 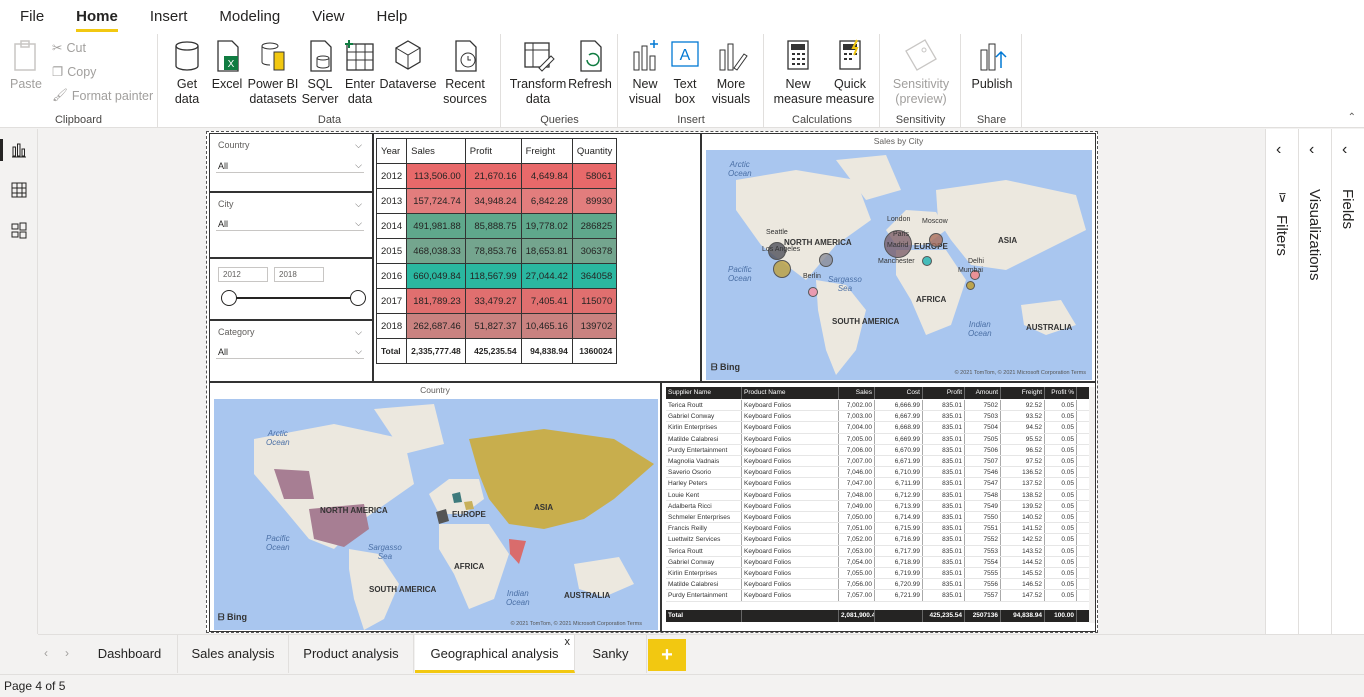 I want to click on matrix-row: 2014 491,981.88 85,888.75 19,778.02 286825, so click(x=496, y=226).